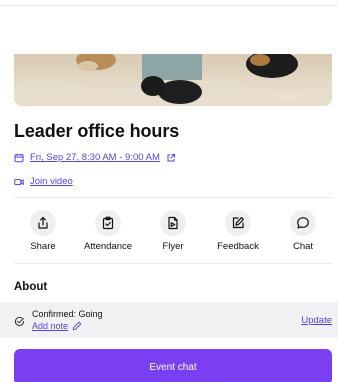 This screenshot has height=382, width=338. I want to click on event-title: Leader office hours, so click(97, 131).